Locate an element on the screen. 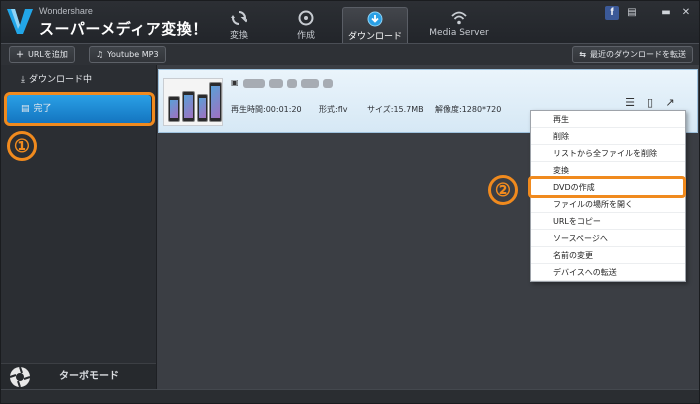  menu-item-source-page: ソースページへ is located at coordinates (608, 238).